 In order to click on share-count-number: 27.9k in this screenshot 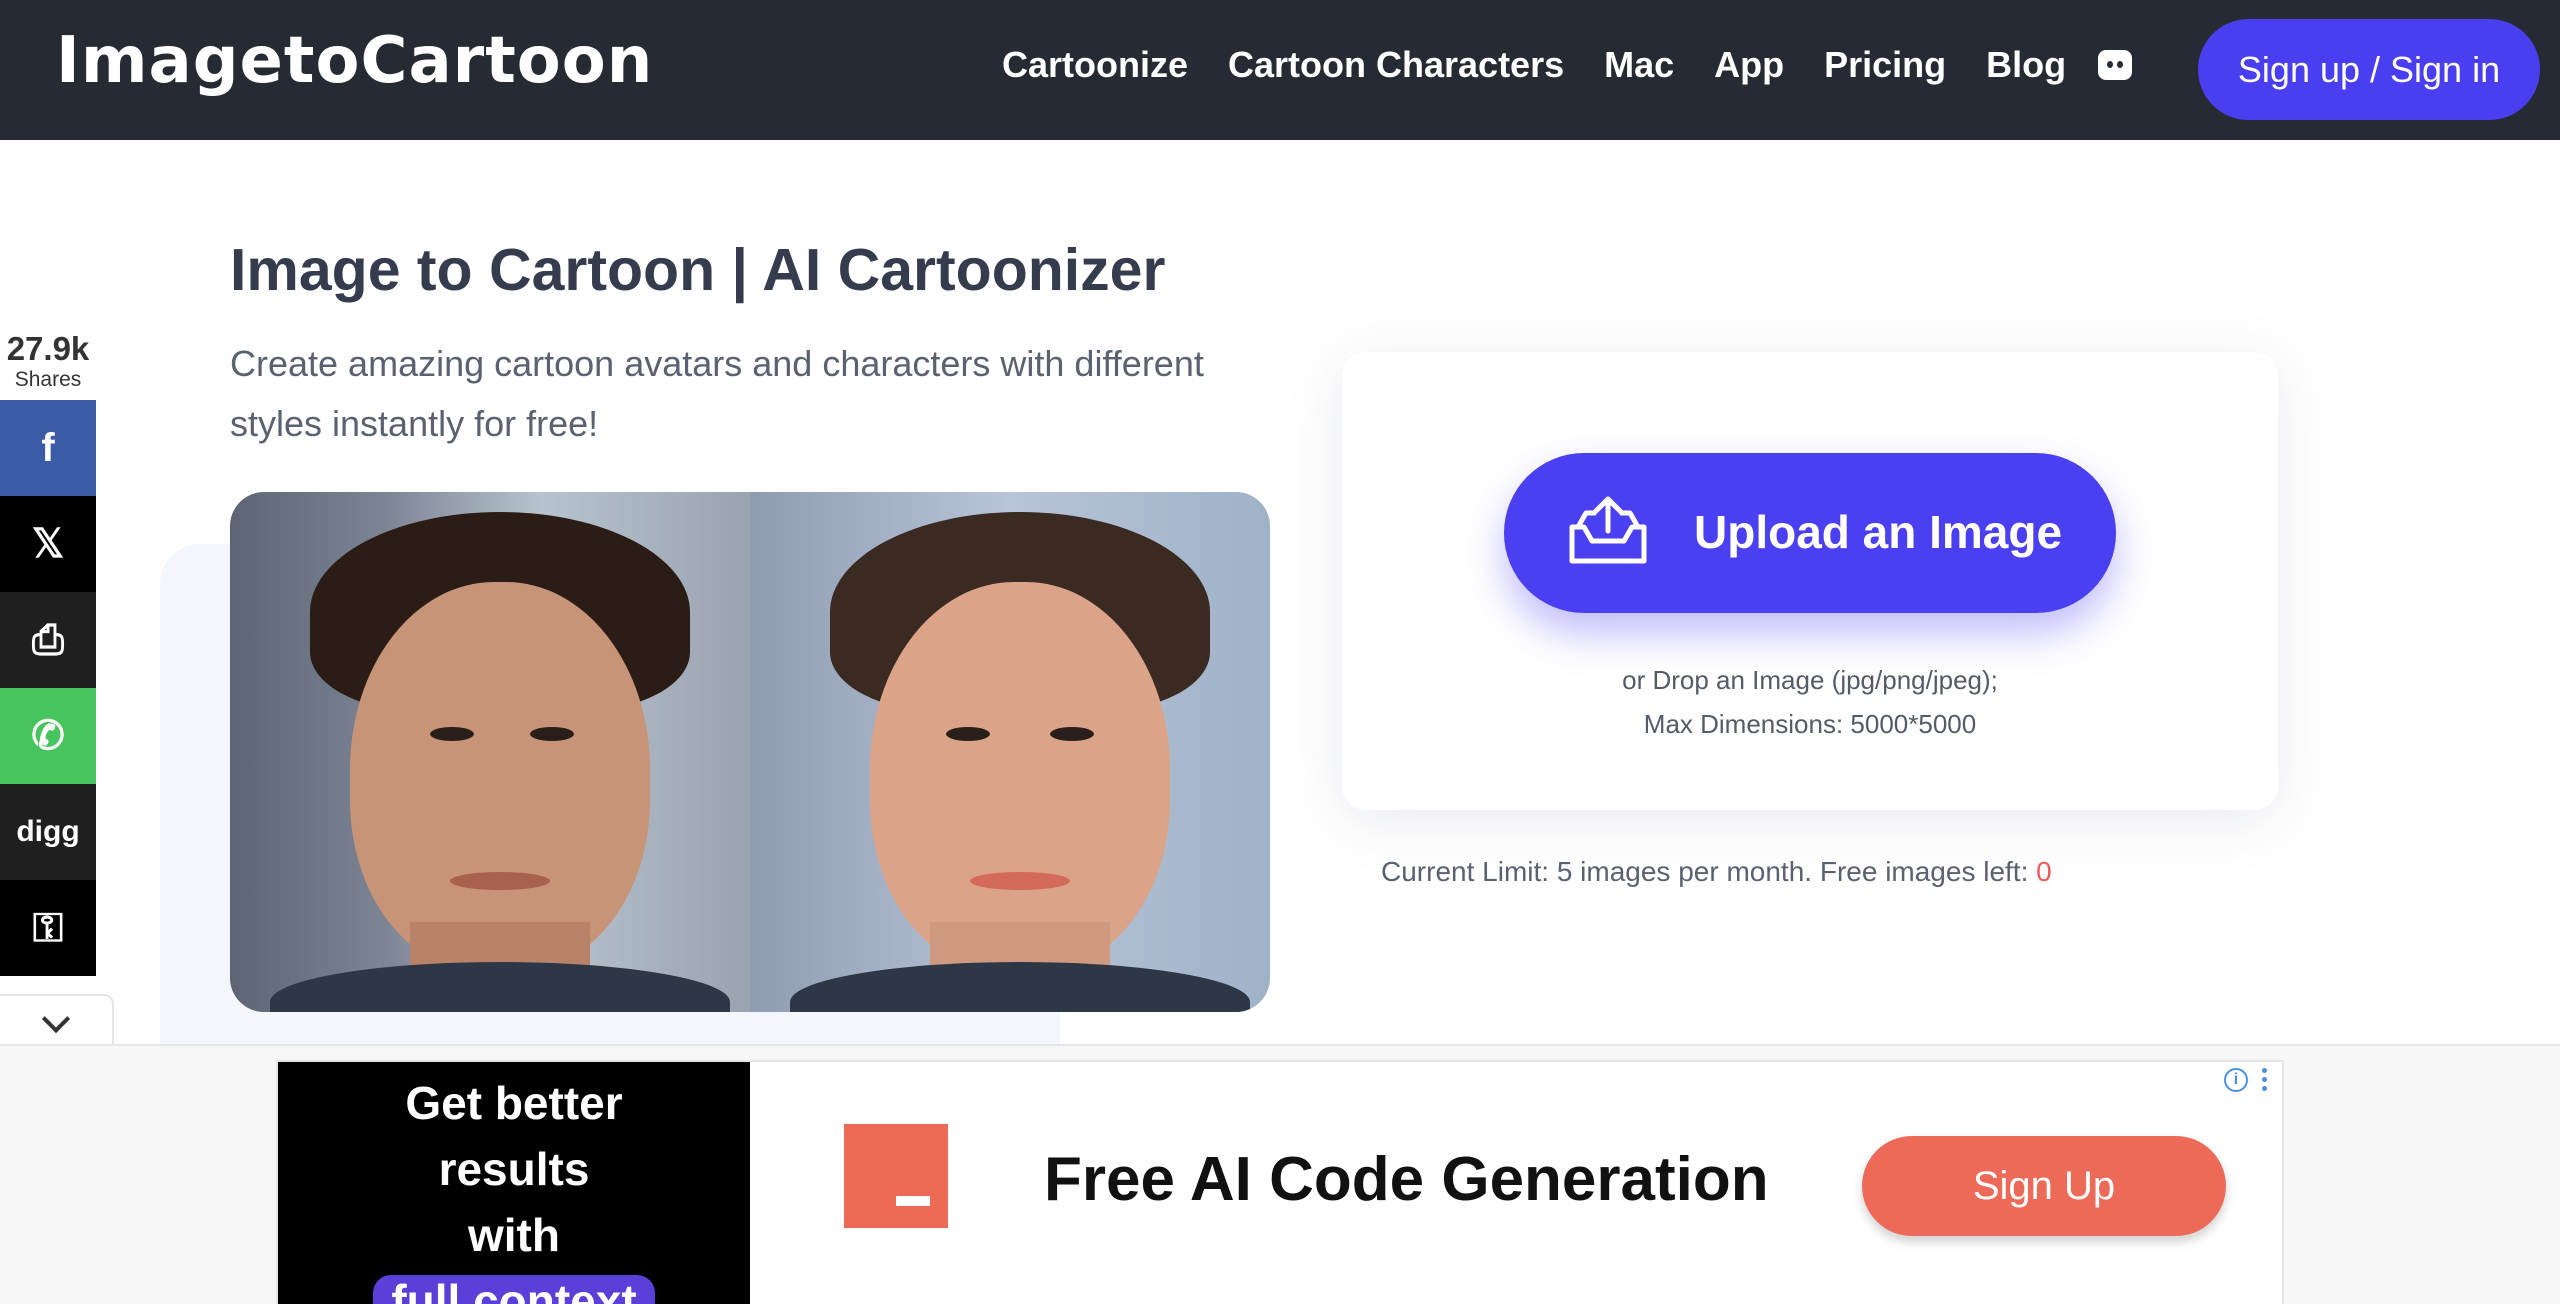, I will do `click(48, 348)`.